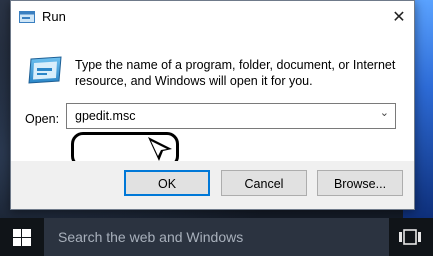 Image resolution: width=433 pixels, height=256 pixels. I want to click on cancel-button: Cancel, so click(264, 183).